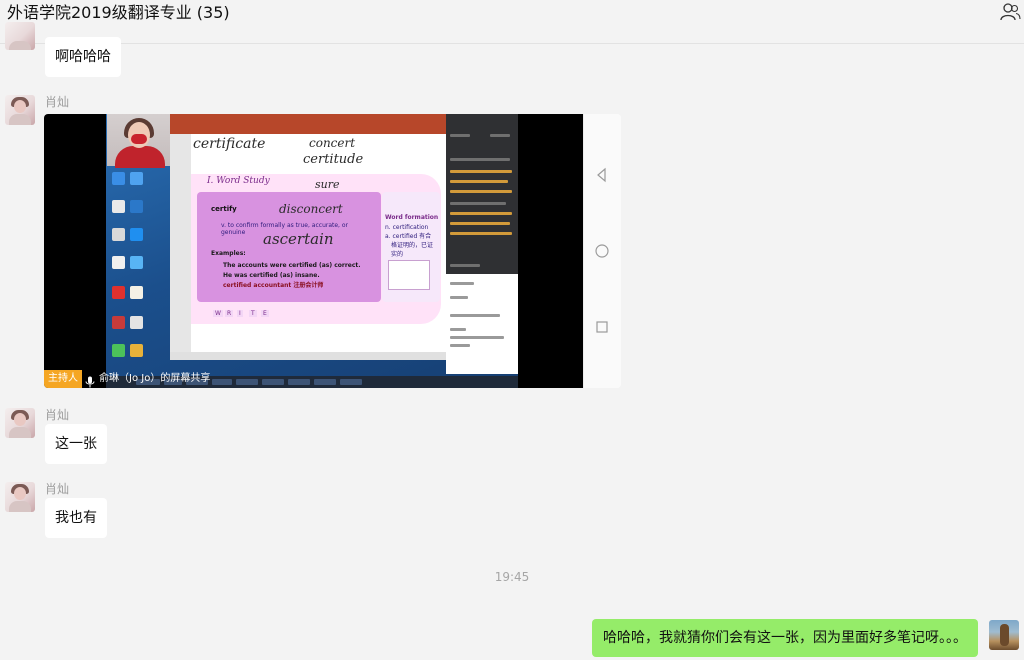 The width and height of the screenshot is (1024, 660). Describe the element at coordinates (273, 285) in the screenshot. I see `example-line: certified accountant 注册会计师` at that location.